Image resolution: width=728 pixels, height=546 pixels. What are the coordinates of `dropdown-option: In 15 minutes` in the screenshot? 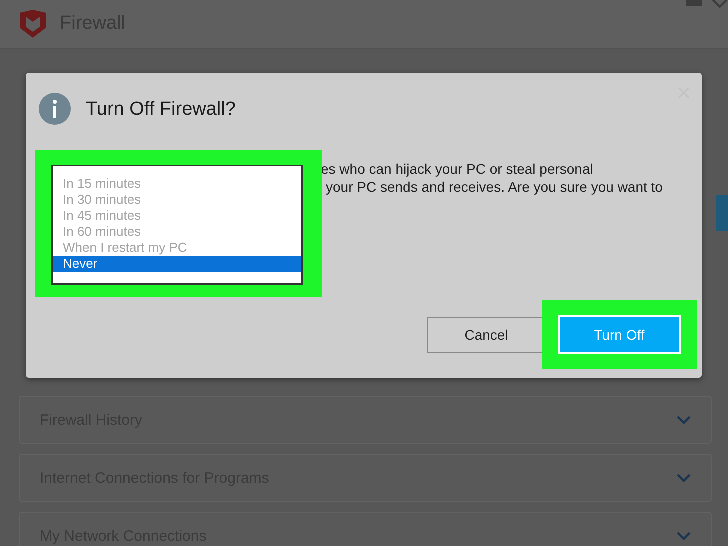 It's located at (177, 184).